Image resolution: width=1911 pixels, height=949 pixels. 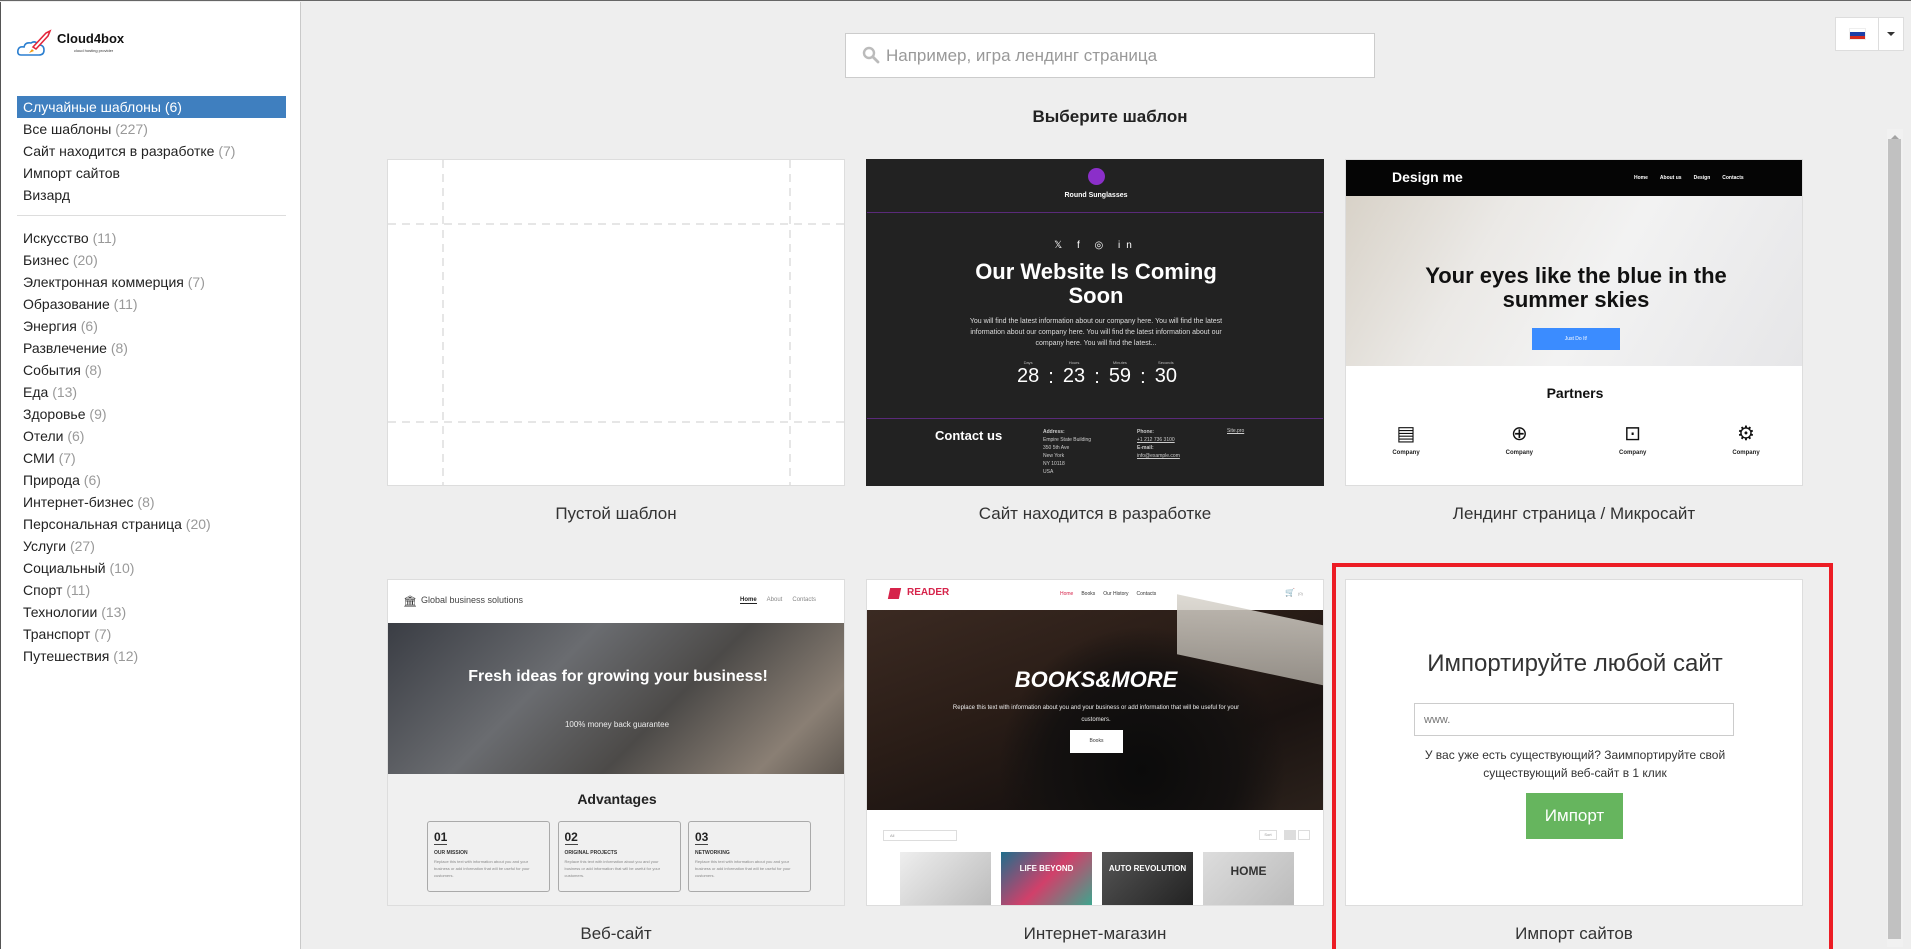 What do you see at coordinates (871, 55) in the screenshot?
I see `search-icon` at bounding box center [871, 55].